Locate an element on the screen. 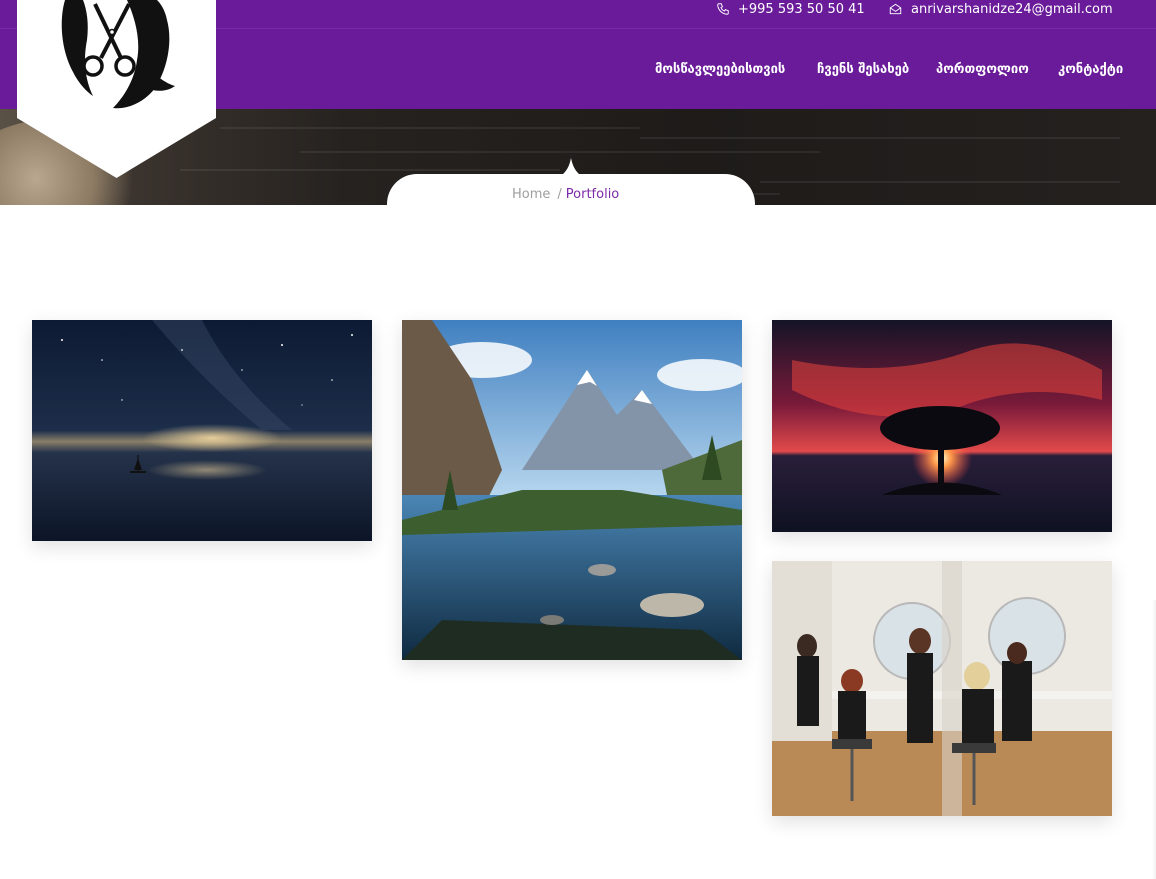 The height and width of the screenshot is (879, 1156). email-contact: anrivarshanidze24@gmail.com is located at coordinates (1000, 9).